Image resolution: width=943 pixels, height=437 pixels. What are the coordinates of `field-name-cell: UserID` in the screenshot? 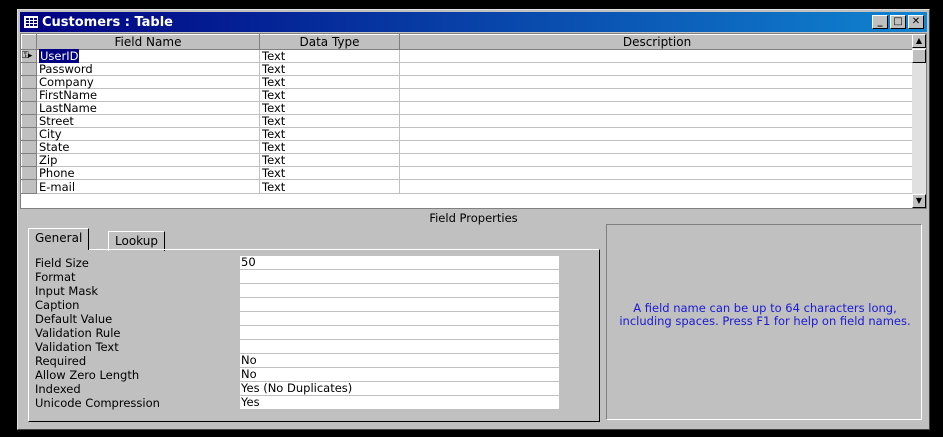 It's located at (148, 56).